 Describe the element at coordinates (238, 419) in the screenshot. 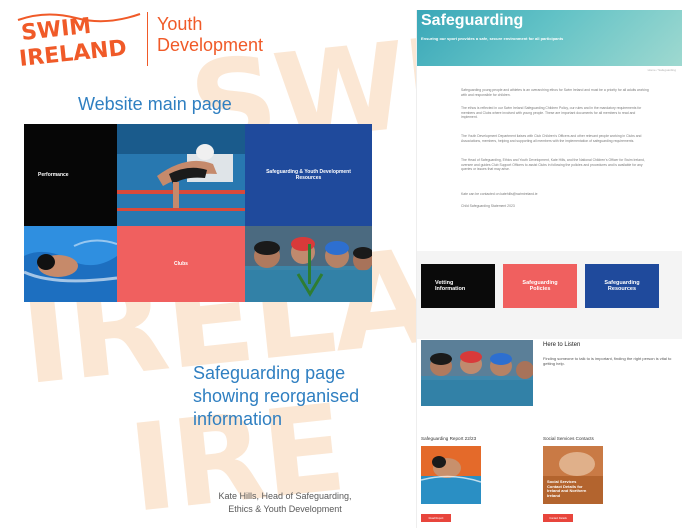

I see `caption-line3: information` at that location.